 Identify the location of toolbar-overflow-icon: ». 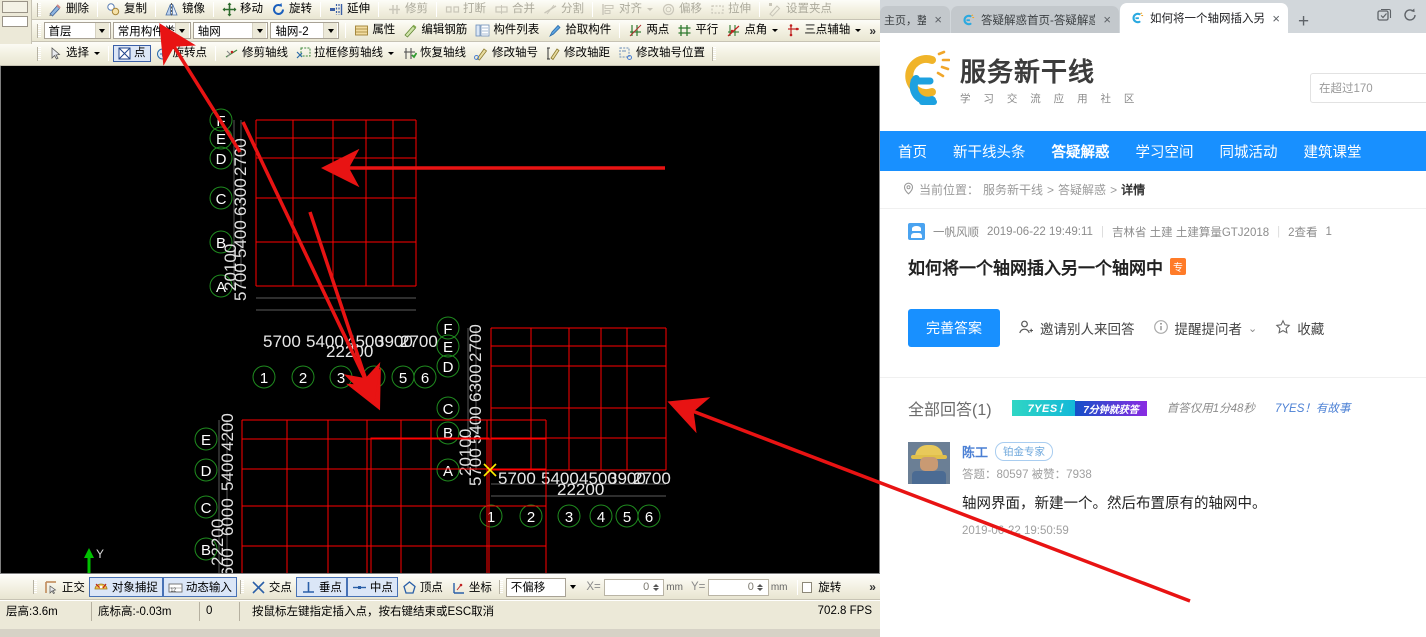
(872, 31).